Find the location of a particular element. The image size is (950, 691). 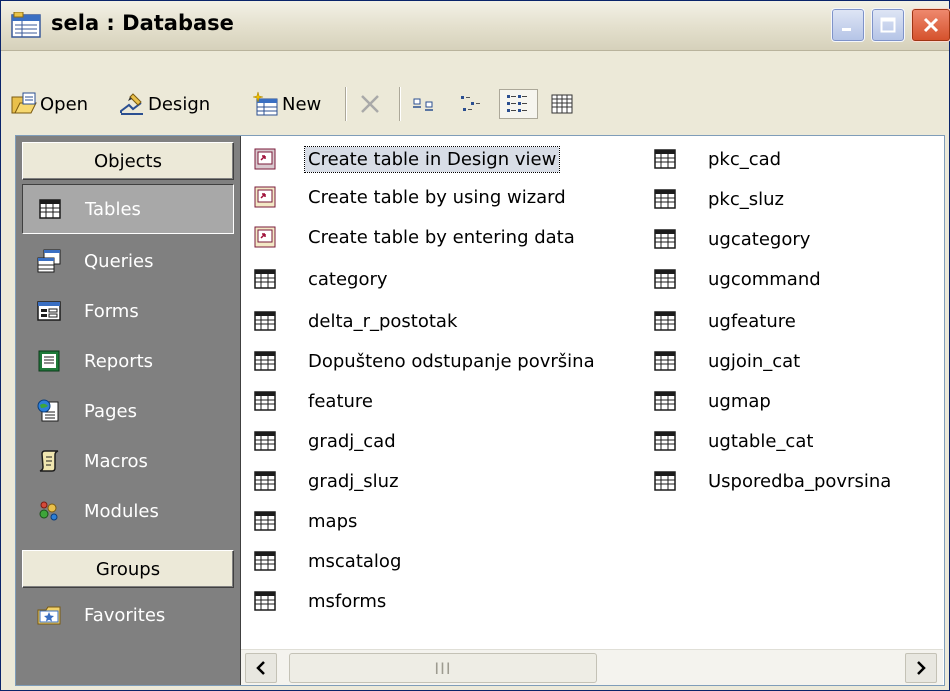

new-label: New is located at coordinates (302, 104).